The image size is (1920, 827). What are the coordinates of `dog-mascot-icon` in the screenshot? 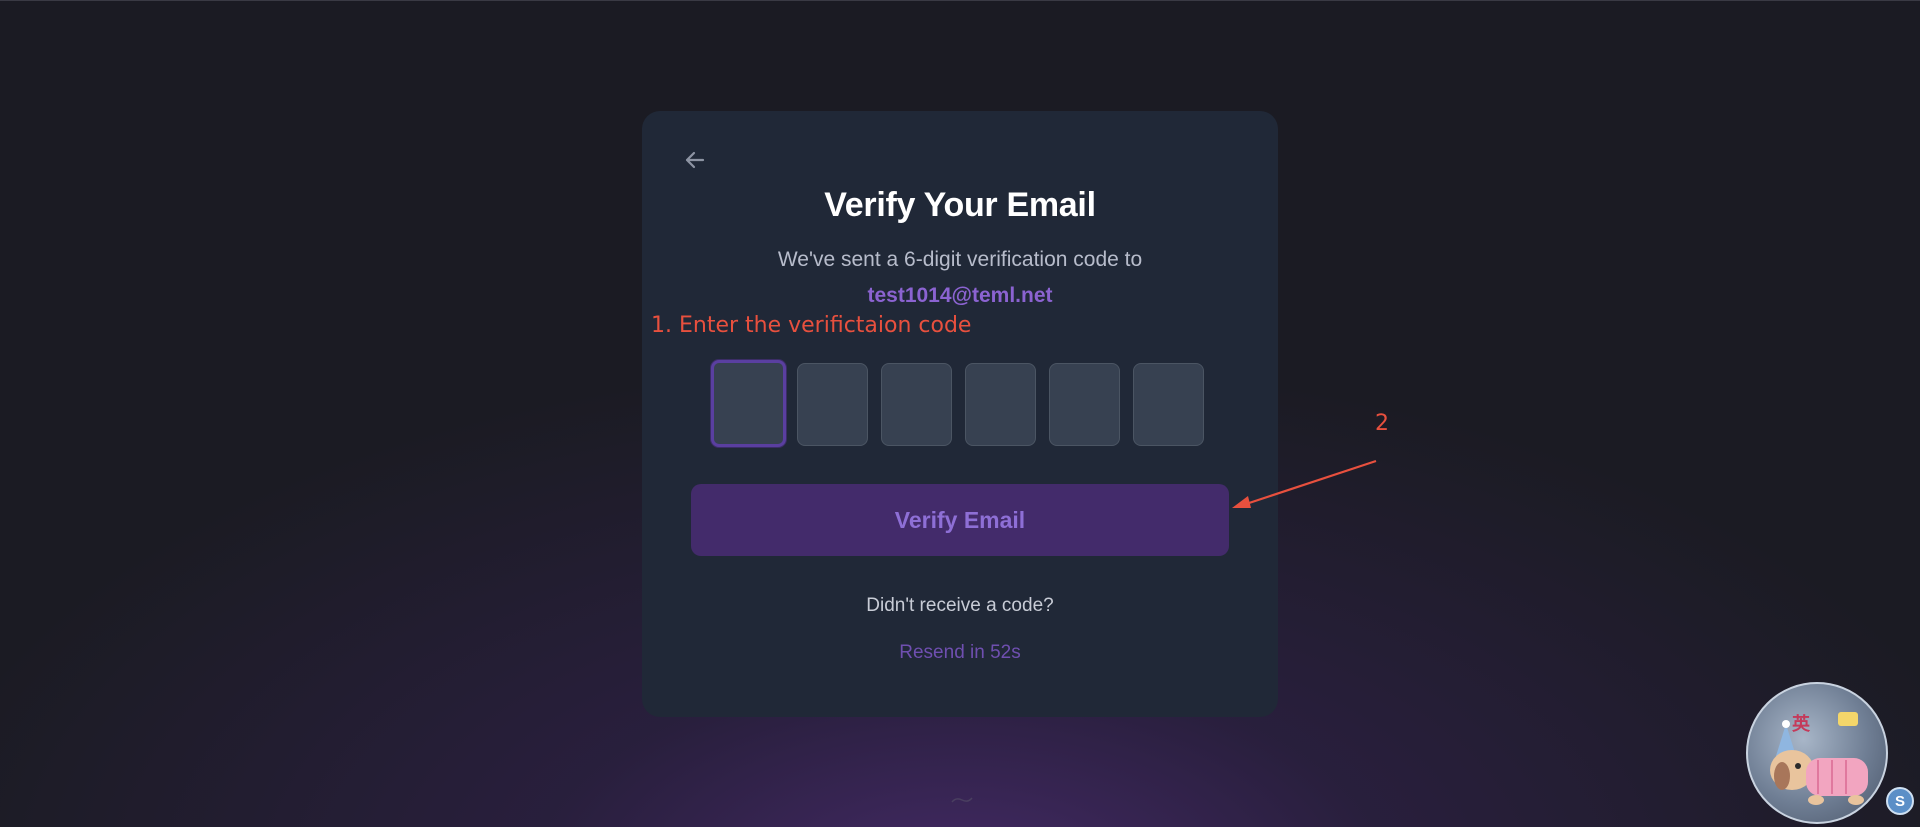 It's located at (1819, 758).